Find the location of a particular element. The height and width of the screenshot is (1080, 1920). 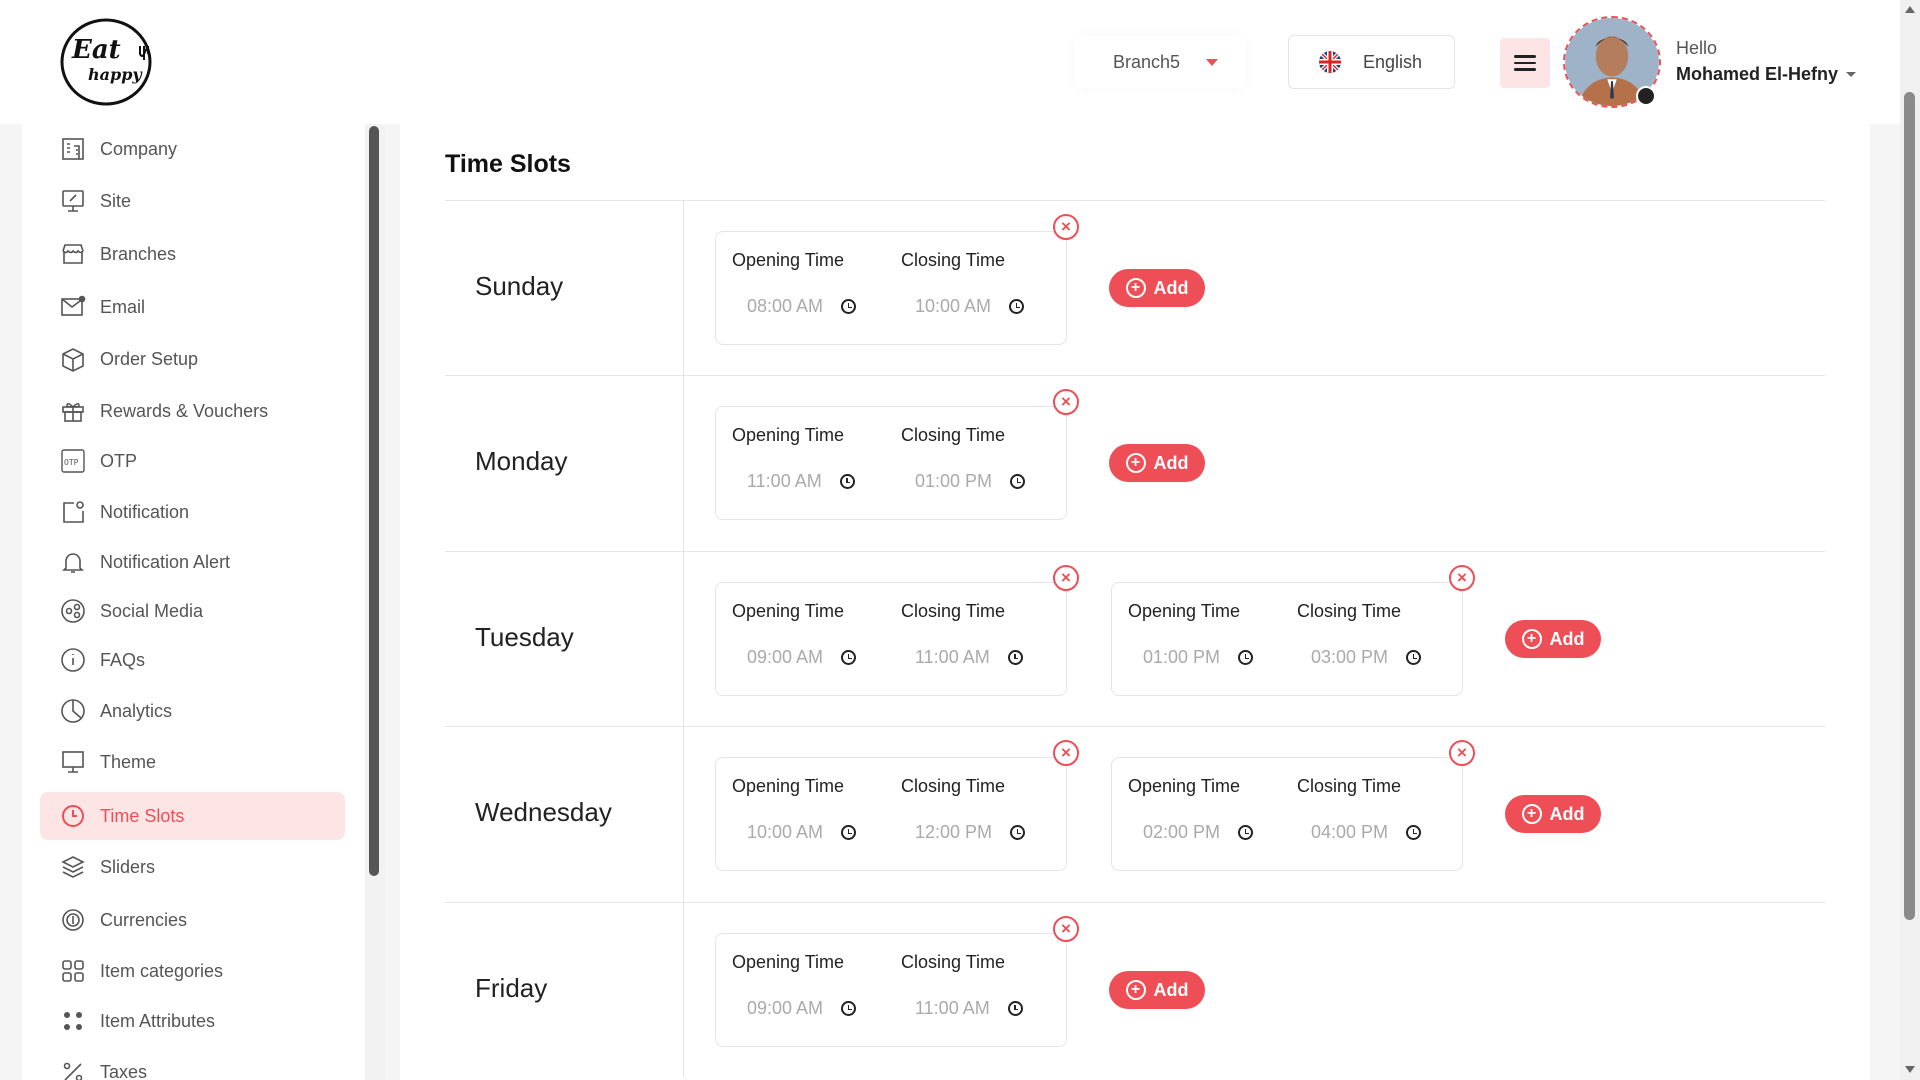

edit-avatar-icon is located at coordinates (1646, 96).